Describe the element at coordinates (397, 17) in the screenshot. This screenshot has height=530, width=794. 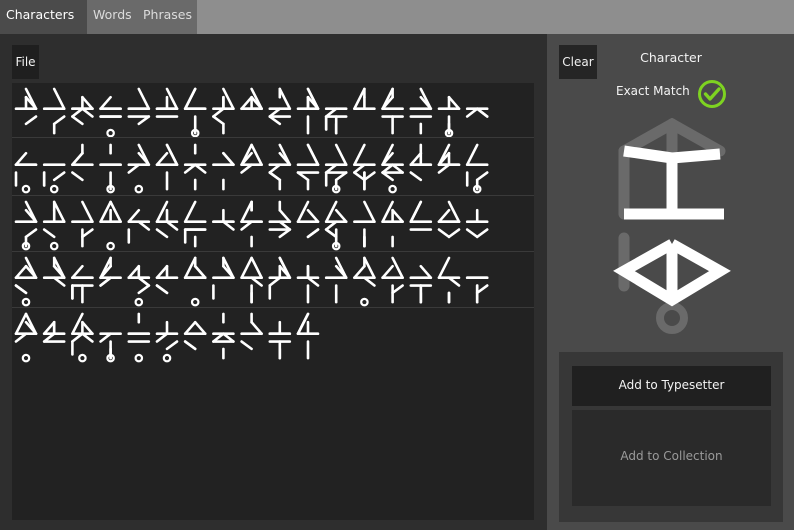
I see `tab-bar: Characters Words Phrases` at that location.